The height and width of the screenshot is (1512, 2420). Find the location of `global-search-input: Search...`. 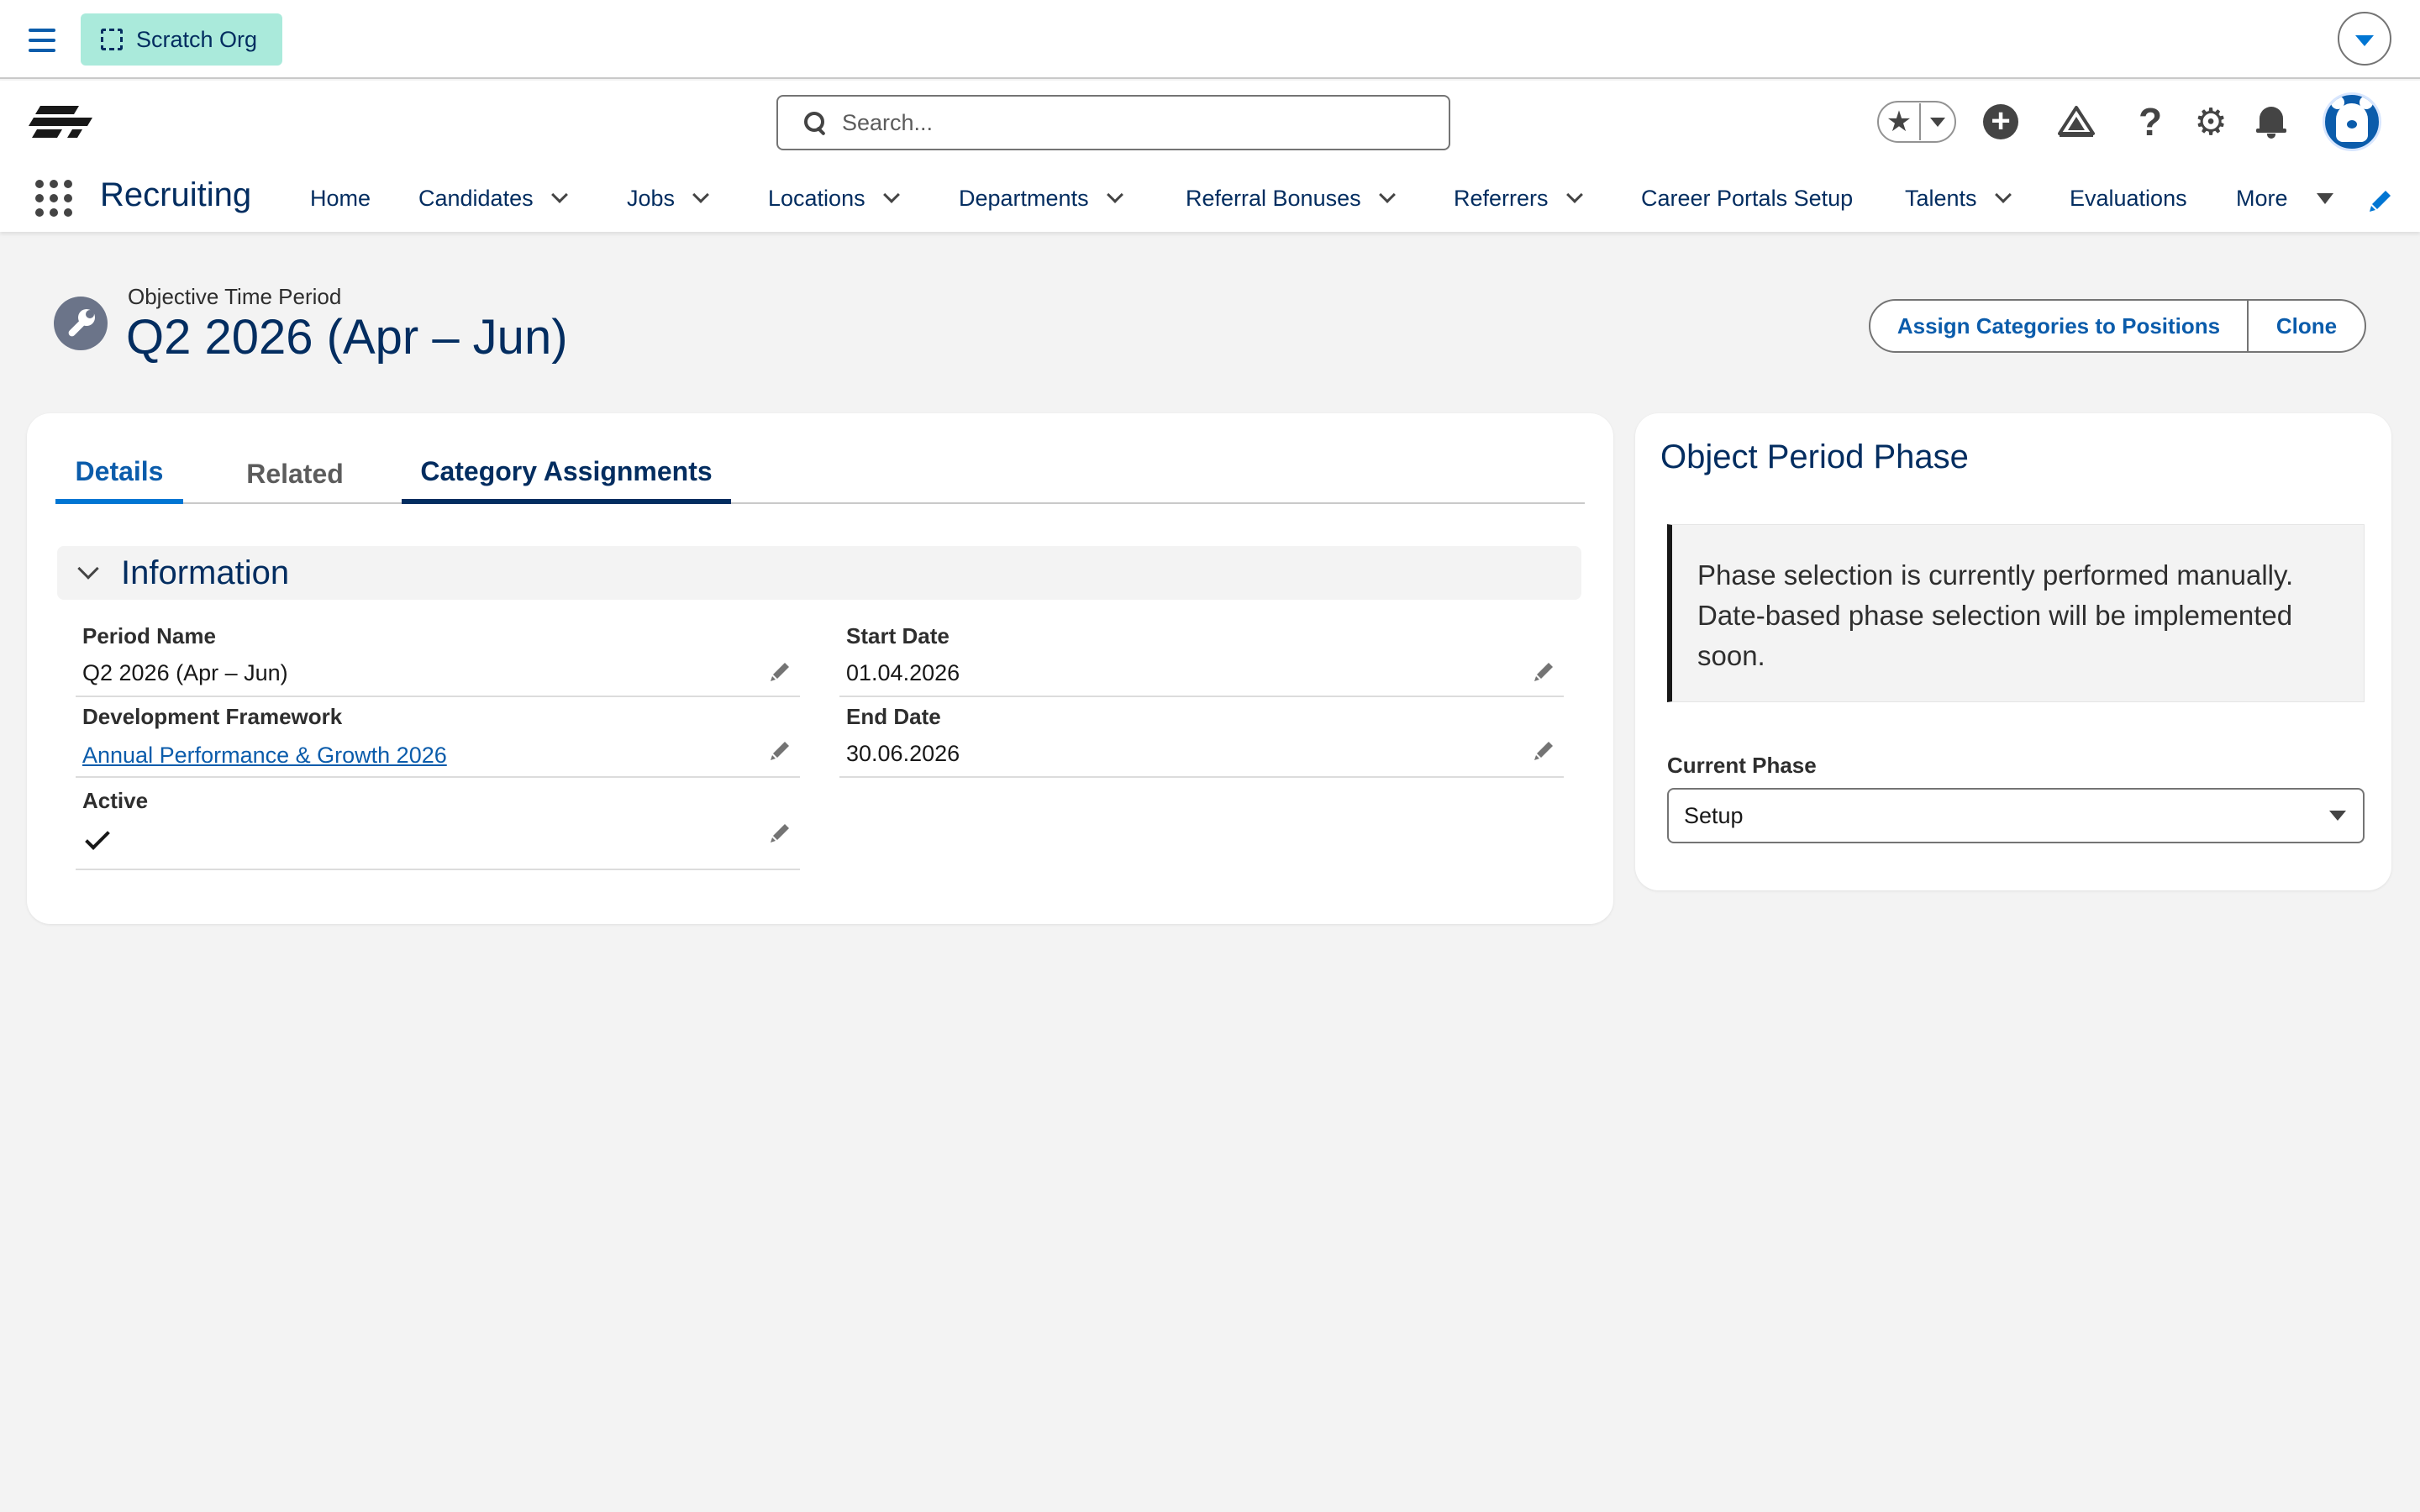

global-search-input: Search... is located at coordinates (1113, 122).